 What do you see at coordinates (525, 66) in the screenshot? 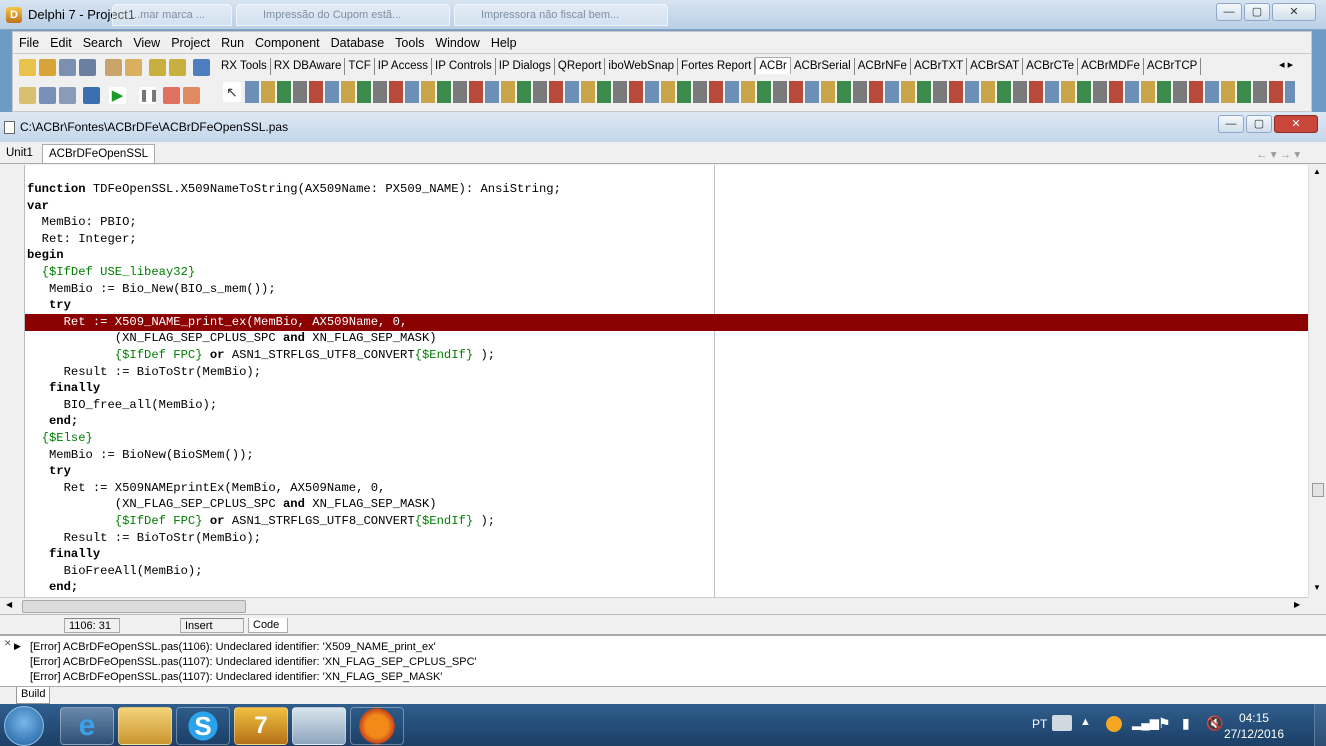
I see `palette-tab-ip-dialogs: IP Dialogs` at bounding box center [525, 66].